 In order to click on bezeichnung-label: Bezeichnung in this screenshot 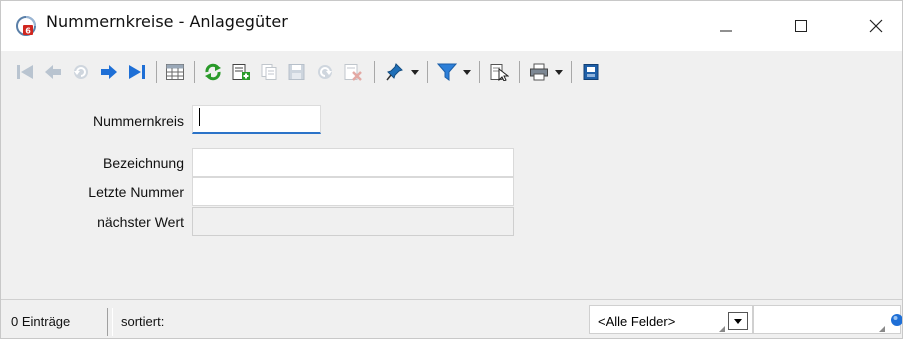, I will do `click(143, 163)`.